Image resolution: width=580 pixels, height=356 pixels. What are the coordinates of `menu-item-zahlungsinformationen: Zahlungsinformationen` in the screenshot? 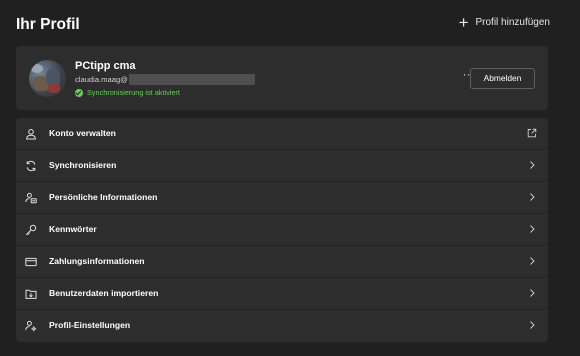 It's located at (282, 262).